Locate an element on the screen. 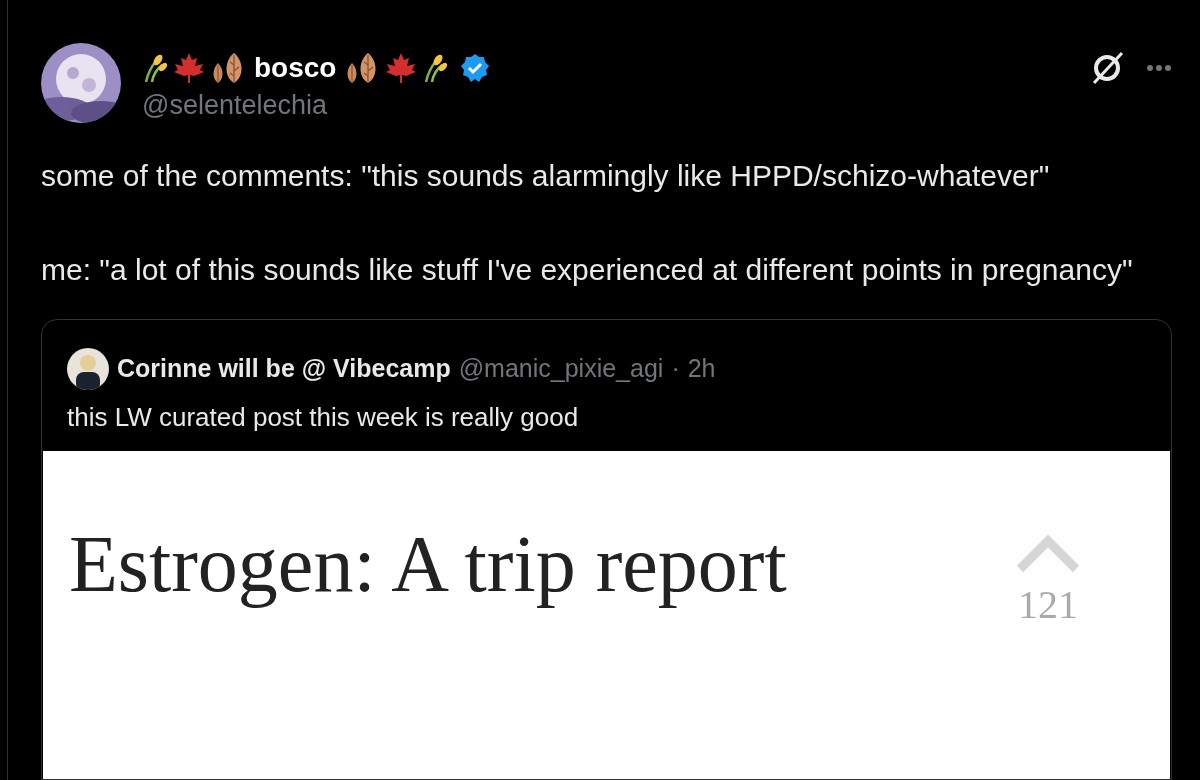 Image resolution: width=1200 pixels, height=780 pixels. preview-title: Estrogen: A trip report is located at coordinates (428, 564).